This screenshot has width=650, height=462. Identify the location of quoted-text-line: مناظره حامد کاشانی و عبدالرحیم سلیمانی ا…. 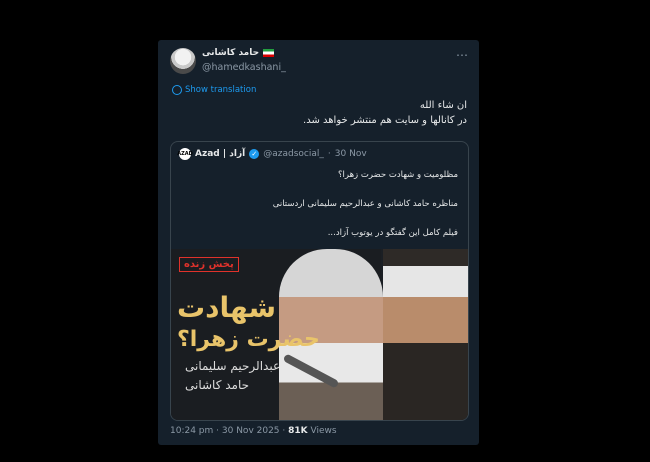
(365, 204).